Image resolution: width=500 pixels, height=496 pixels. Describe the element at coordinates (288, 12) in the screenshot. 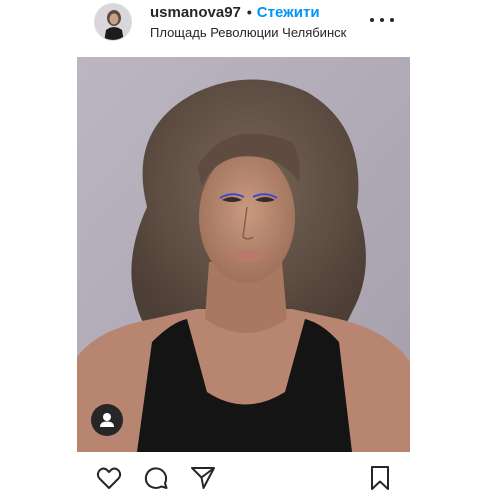

I see `follow-button: Стежити` at that location.